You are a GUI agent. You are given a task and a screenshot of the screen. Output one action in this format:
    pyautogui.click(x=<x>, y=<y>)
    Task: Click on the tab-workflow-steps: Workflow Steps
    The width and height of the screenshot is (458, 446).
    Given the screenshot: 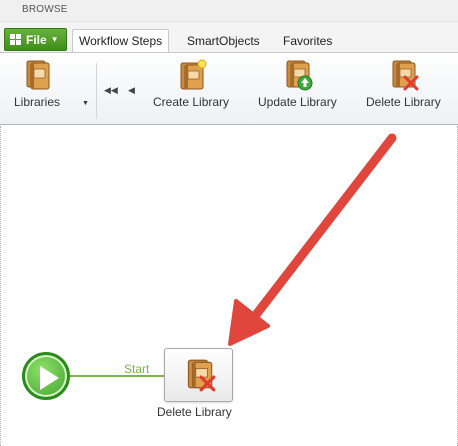 What is the action you would take?
    pyautogui.click(x=121, y=40)
    